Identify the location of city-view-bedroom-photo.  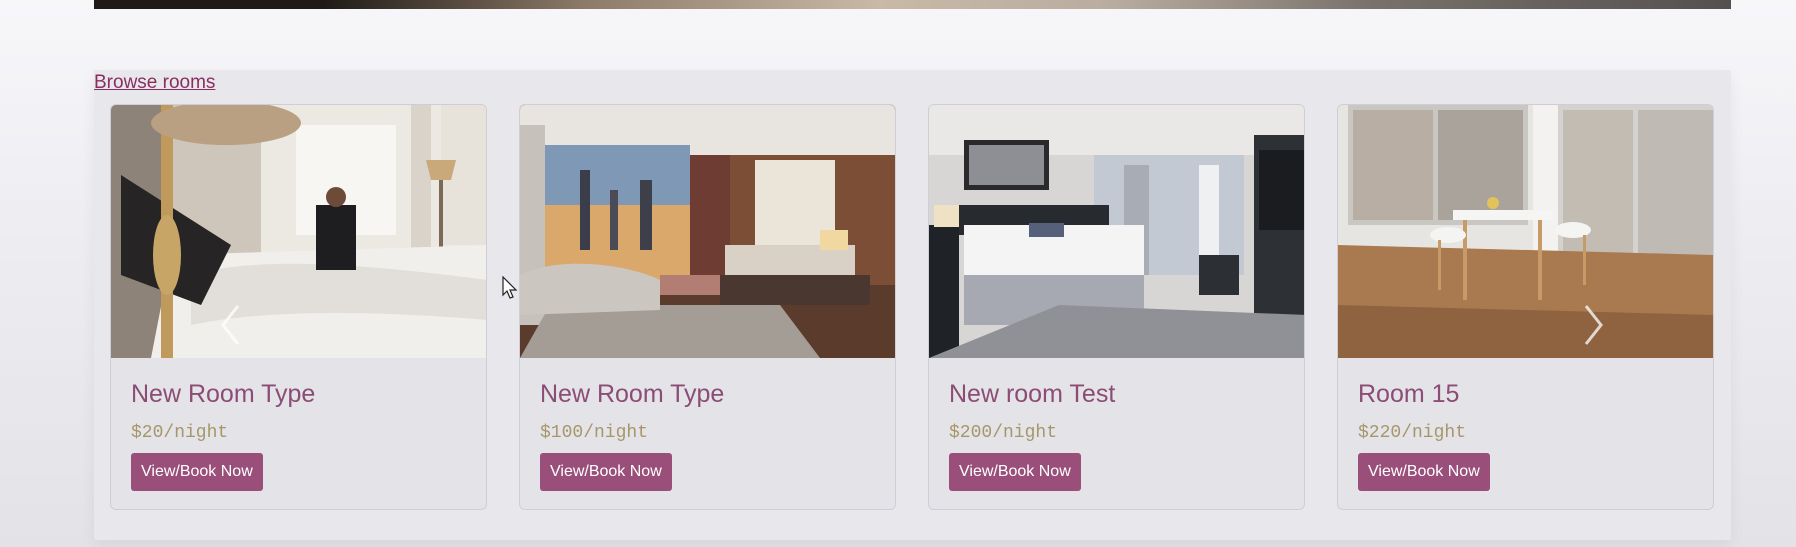
(707, 231).